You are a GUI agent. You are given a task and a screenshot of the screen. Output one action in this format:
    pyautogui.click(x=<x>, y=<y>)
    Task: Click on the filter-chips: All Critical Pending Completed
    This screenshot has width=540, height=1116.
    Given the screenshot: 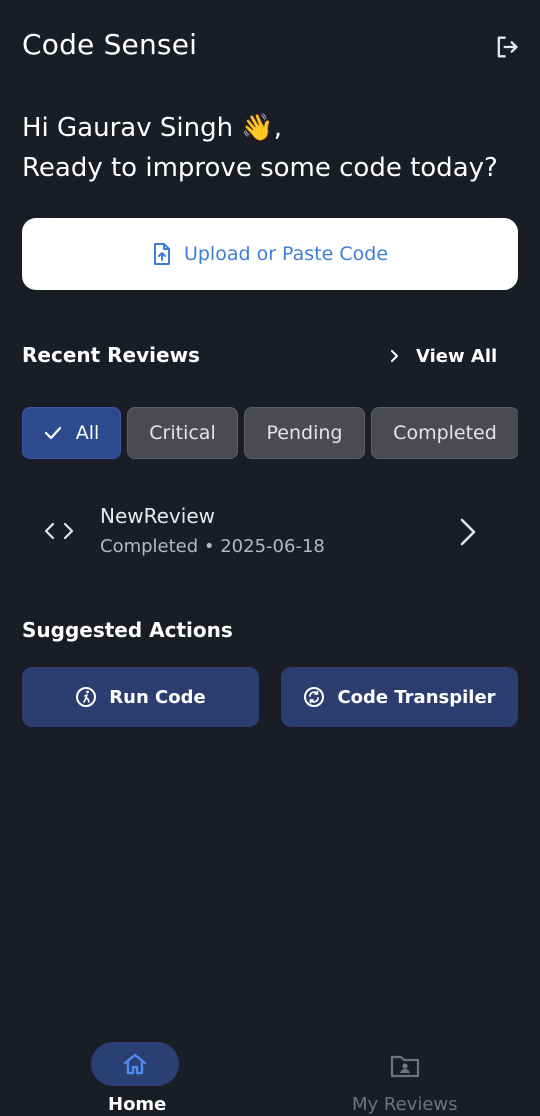 What is the action you would take?
    pyautogui.click(x=270, y=433)
    